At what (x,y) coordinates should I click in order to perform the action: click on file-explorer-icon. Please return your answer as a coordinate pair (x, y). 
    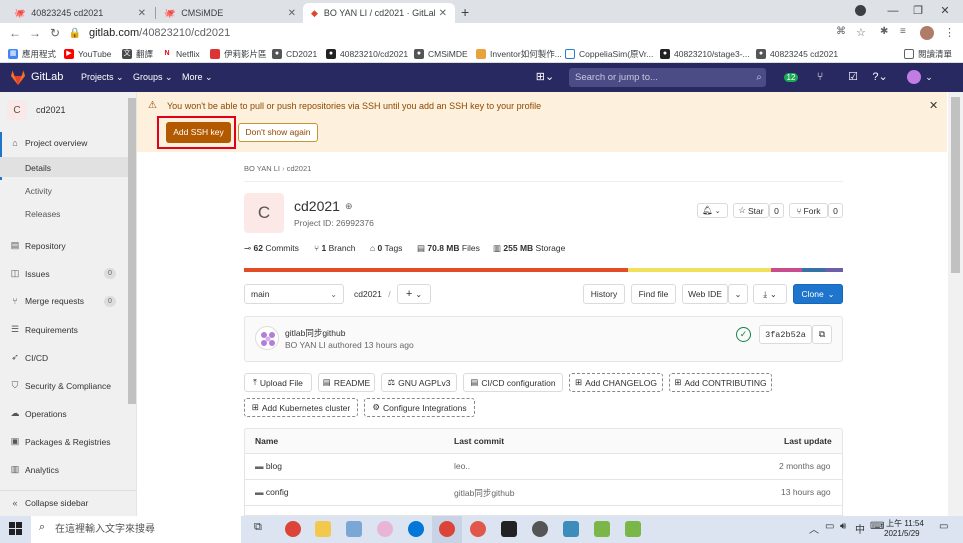
    Looking at the image, I should click on (323, 529).